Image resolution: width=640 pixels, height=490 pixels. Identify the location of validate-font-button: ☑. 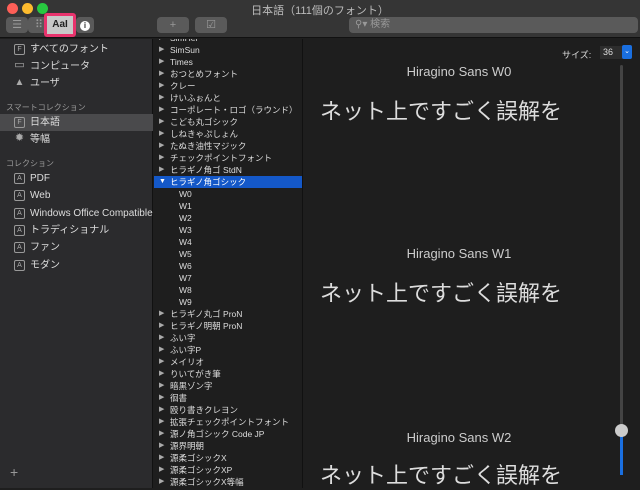
(211, 25).